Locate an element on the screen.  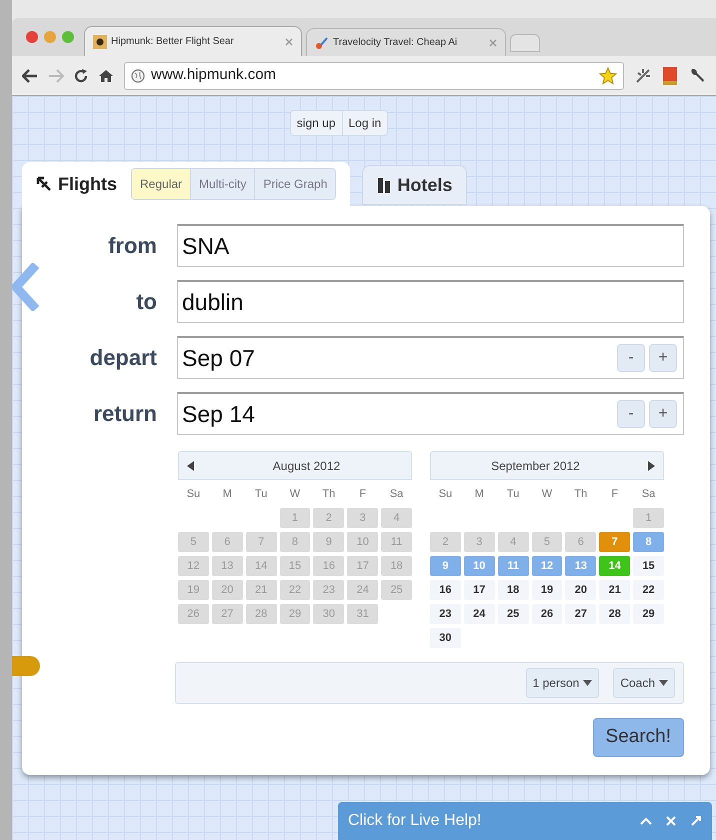
browser-tab: Hipmunk: Better Flight Sear is located at coordinates (193, 41).